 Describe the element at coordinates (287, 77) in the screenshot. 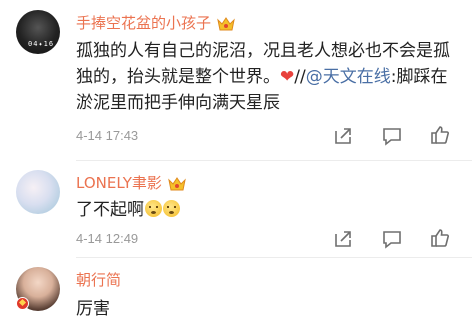

I see `heart-emoji: ❤` at that location.